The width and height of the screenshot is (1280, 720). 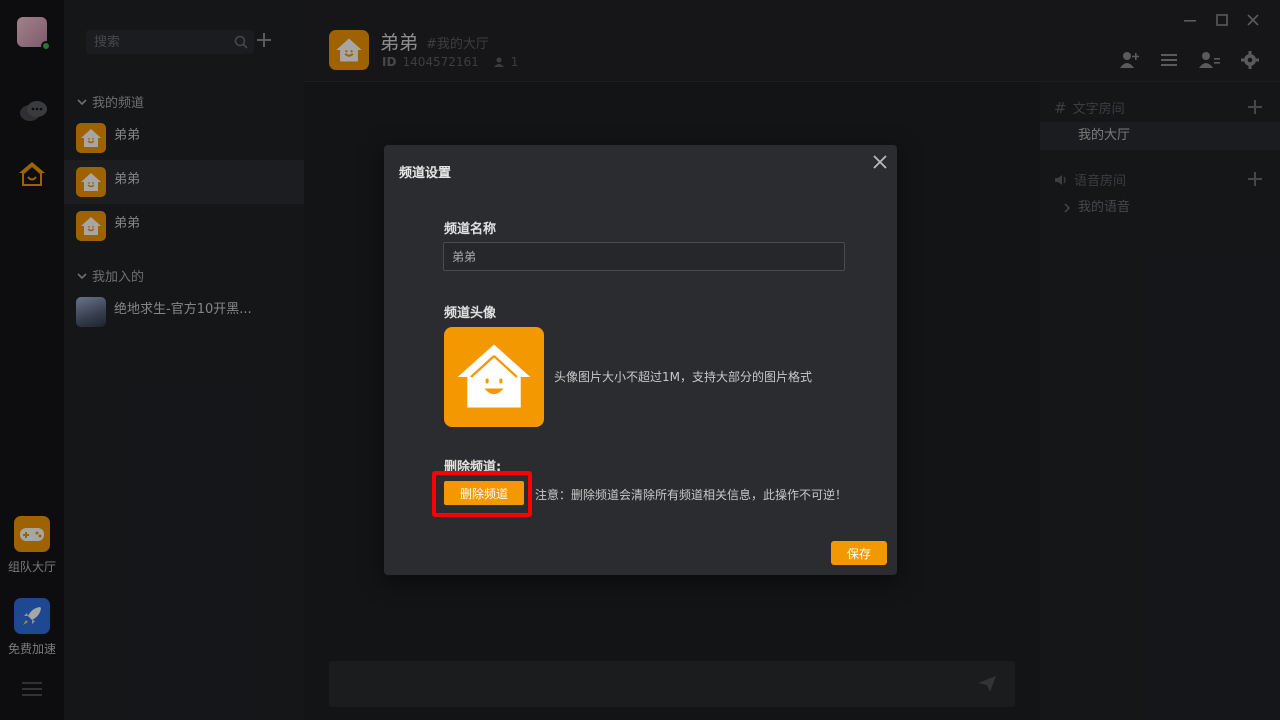 I want to click on delete-channel-label: 删除频道:, so click(x=473, y=467).